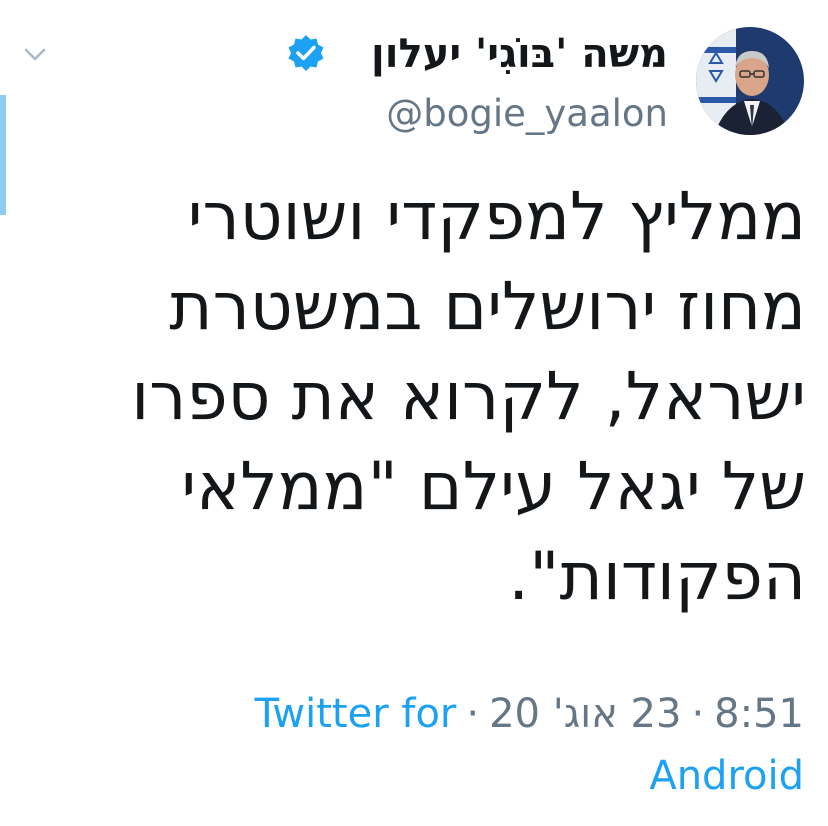 The width and height of the screenshot is (828, 826). I want to click on tweet-line: של יגאל עילם "ממלאי, so click(493, 486).